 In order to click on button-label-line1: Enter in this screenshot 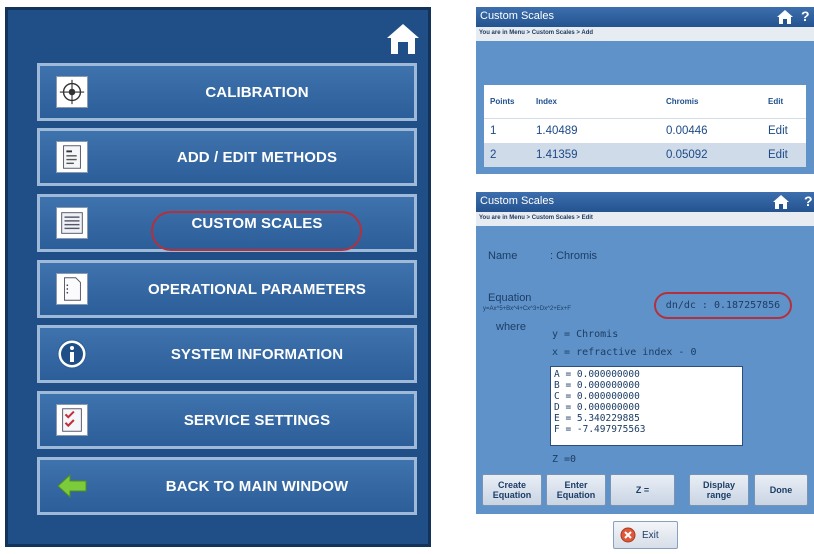, I will do `click(576, 485)`.